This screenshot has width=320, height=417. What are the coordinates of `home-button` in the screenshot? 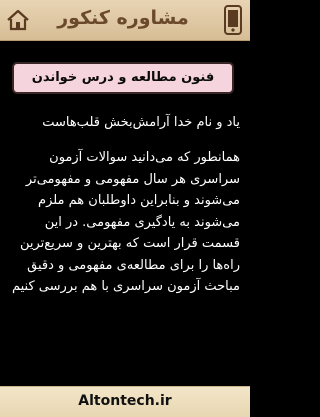 It's located at (18, 20).